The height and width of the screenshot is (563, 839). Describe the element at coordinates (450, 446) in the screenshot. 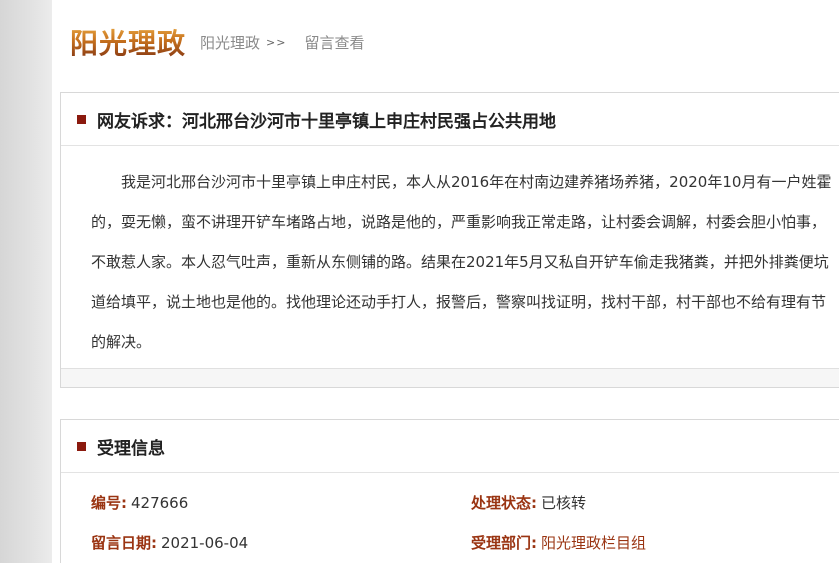

I see `acceptance-header: 受理信息` at that location.